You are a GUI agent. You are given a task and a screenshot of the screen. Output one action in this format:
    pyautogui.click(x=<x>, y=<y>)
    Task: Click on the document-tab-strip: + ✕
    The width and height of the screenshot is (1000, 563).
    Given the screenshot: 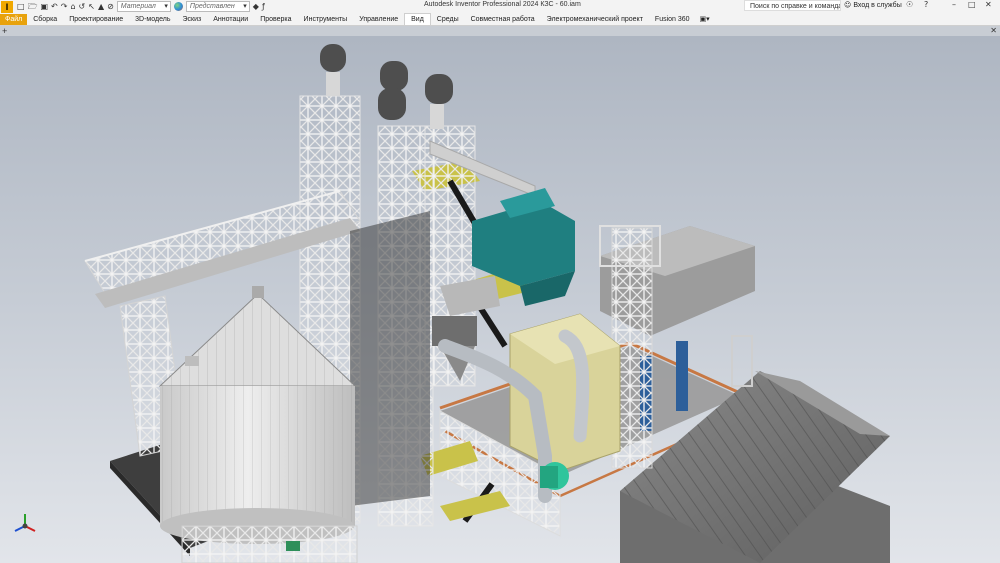 What is the action you would take?
    pyautogui.click(x=500, y=31)
    